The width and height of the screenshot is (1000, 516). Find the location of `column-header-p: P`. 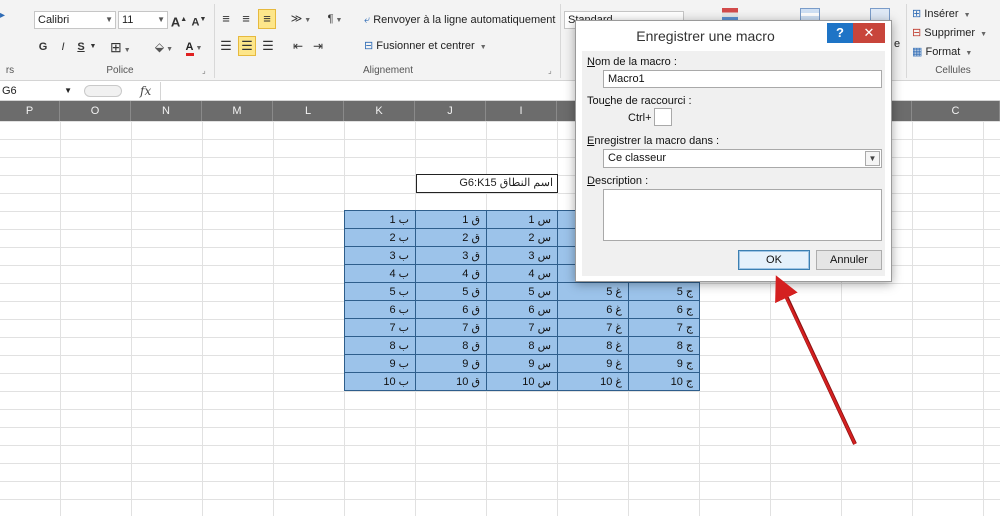

column-header-p: P is located at coordinates (30, 111).